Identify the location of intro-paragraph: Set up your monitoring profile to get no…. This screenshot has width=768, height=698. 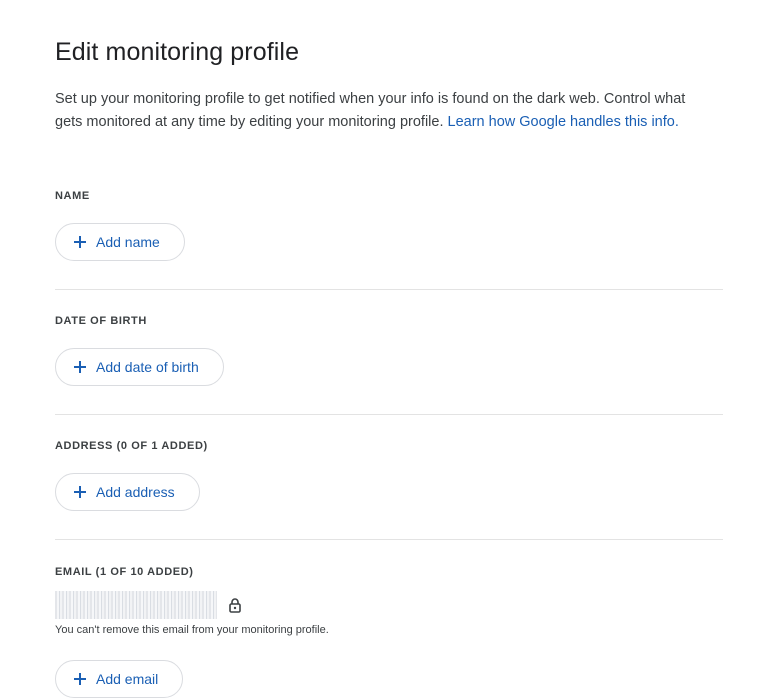
(385, 111).